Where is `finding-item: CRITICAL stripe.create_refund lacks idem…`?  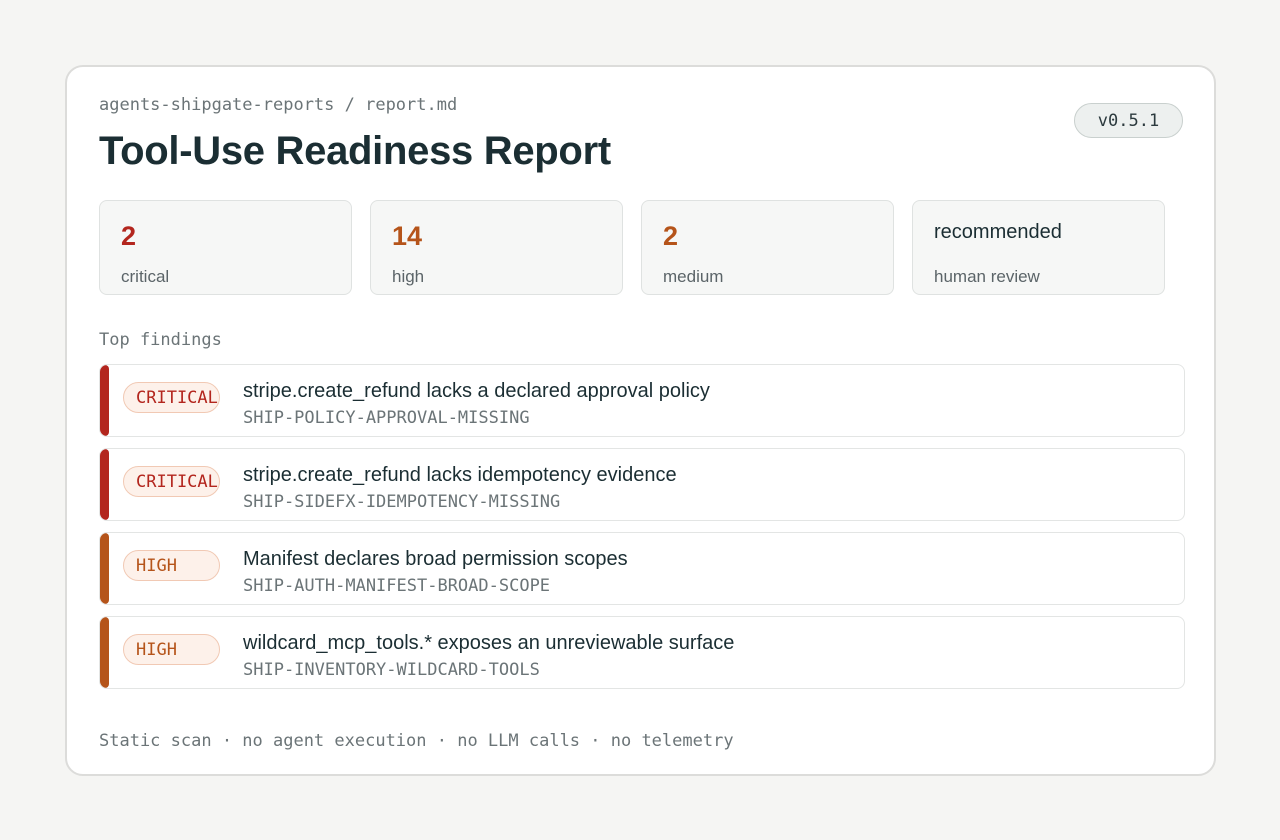
finding-item: CRITICAL stripe.create_refund lacks idem… is located at coordinates (642, 484).